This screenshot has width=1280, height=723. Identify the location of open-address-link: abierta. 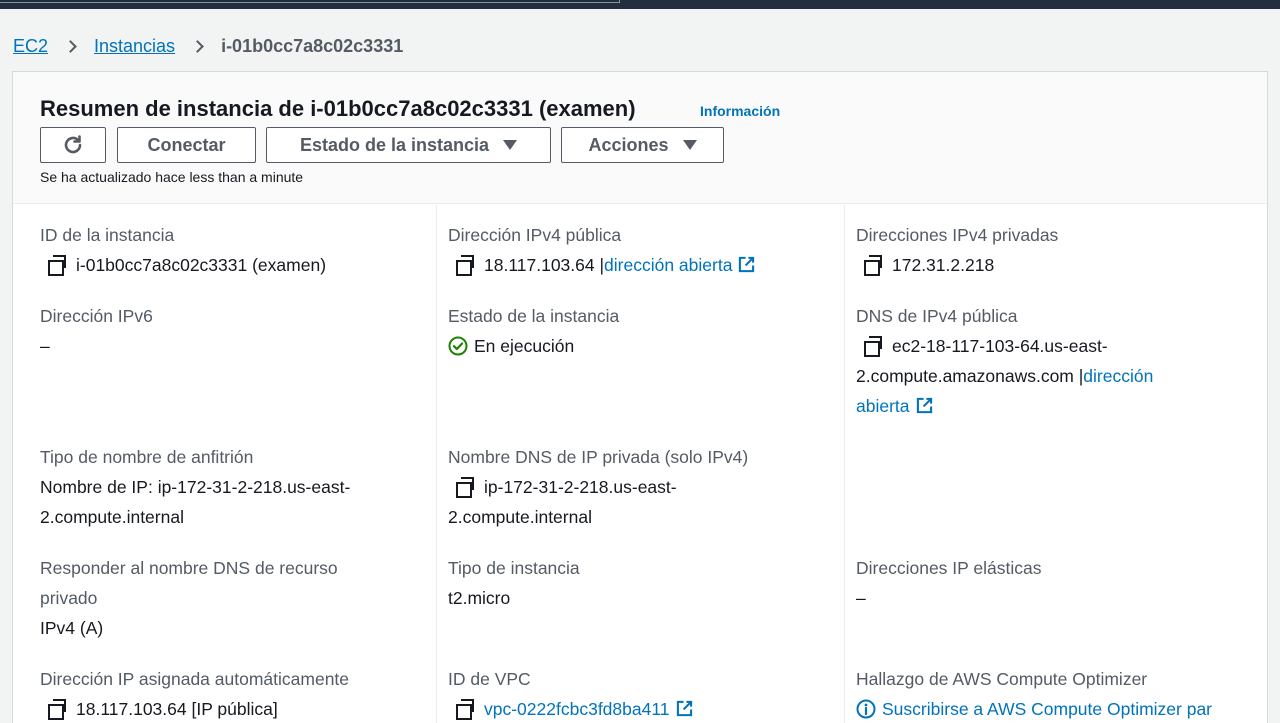
(894, 406).